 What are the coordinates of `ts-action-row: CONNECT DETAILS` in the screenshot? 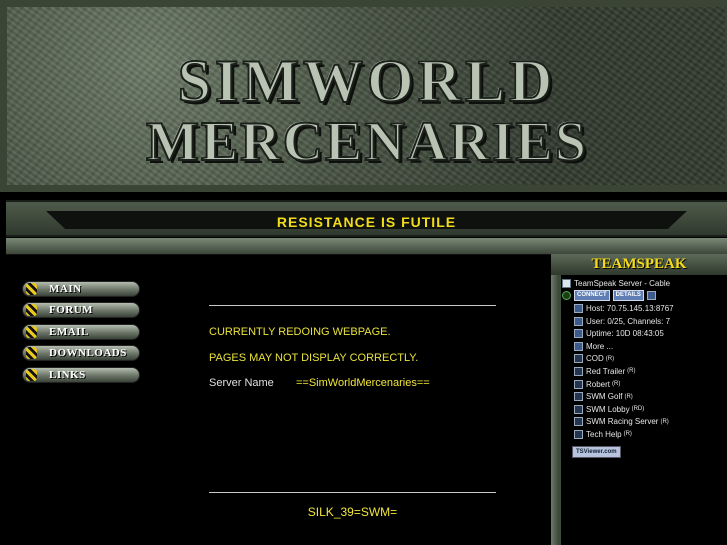 It's located at (644, 296).